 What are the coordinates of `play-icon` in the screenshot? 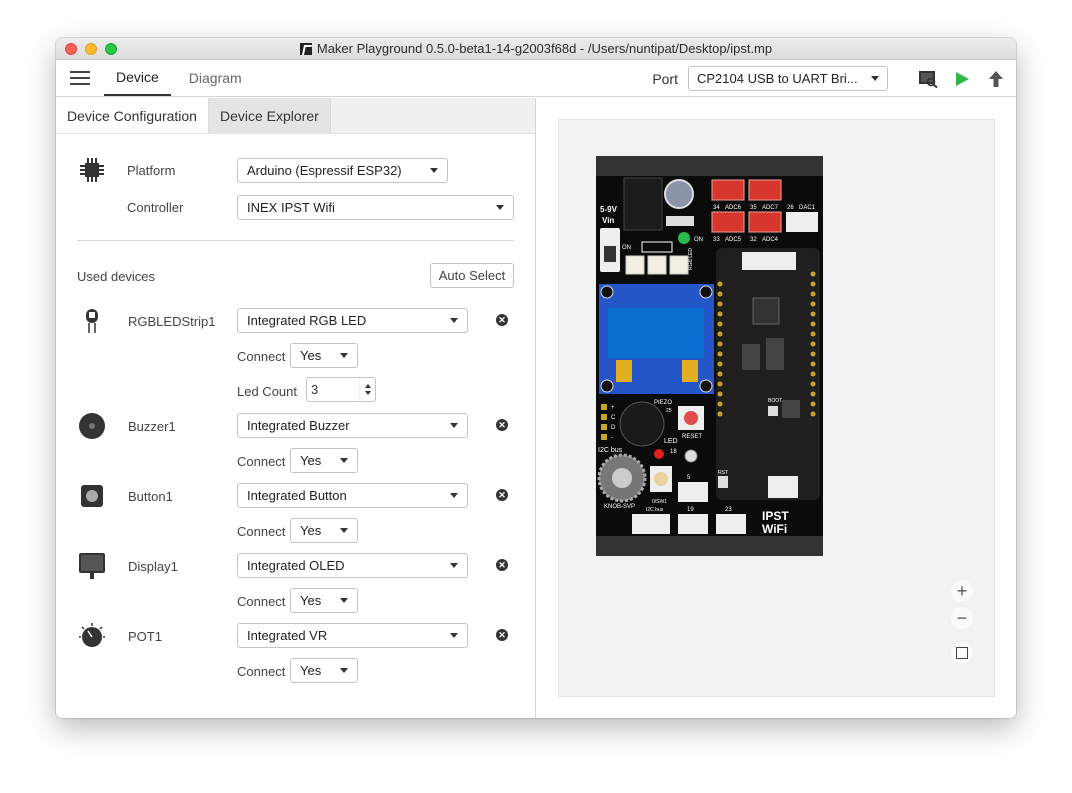 It's located at (962, 79).